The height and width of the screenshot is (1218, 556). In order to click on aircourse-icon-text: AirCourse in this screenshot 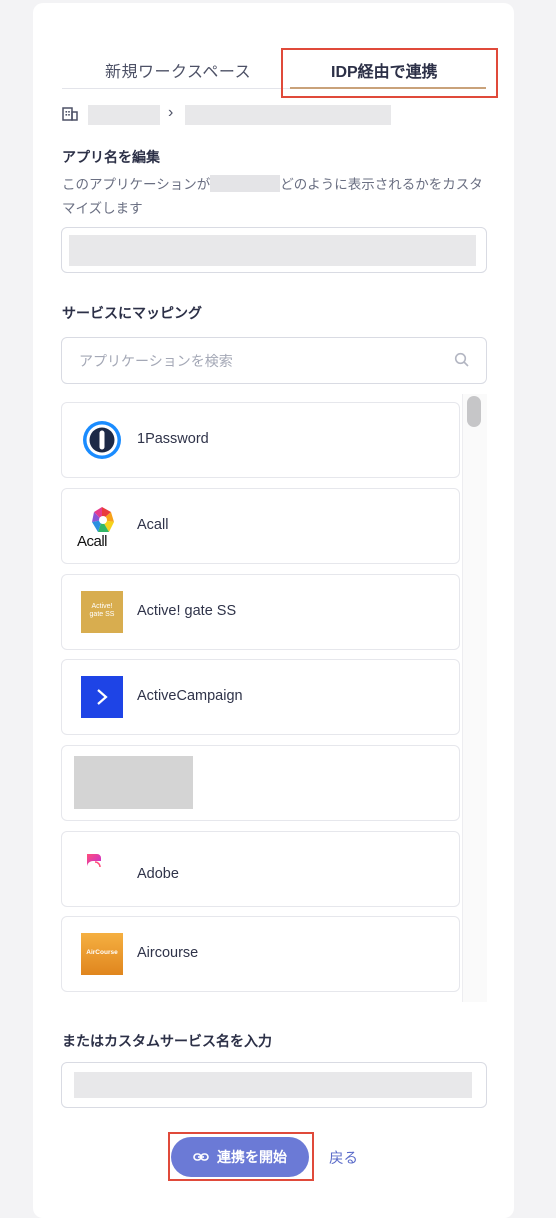, I will do `click(102, 952)`.